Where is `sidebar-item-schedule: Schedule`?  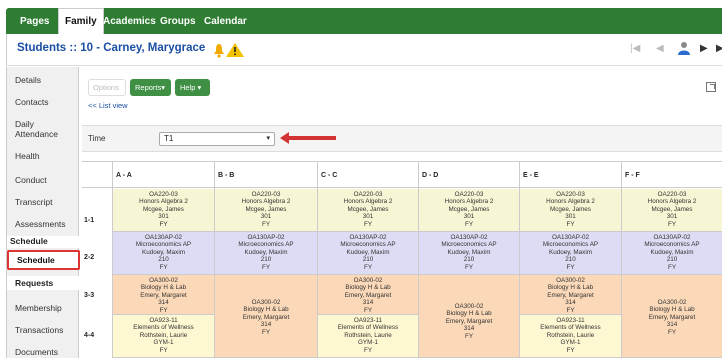 sidebar-item-schedule: Schedule is located at coordinates (43, 260).